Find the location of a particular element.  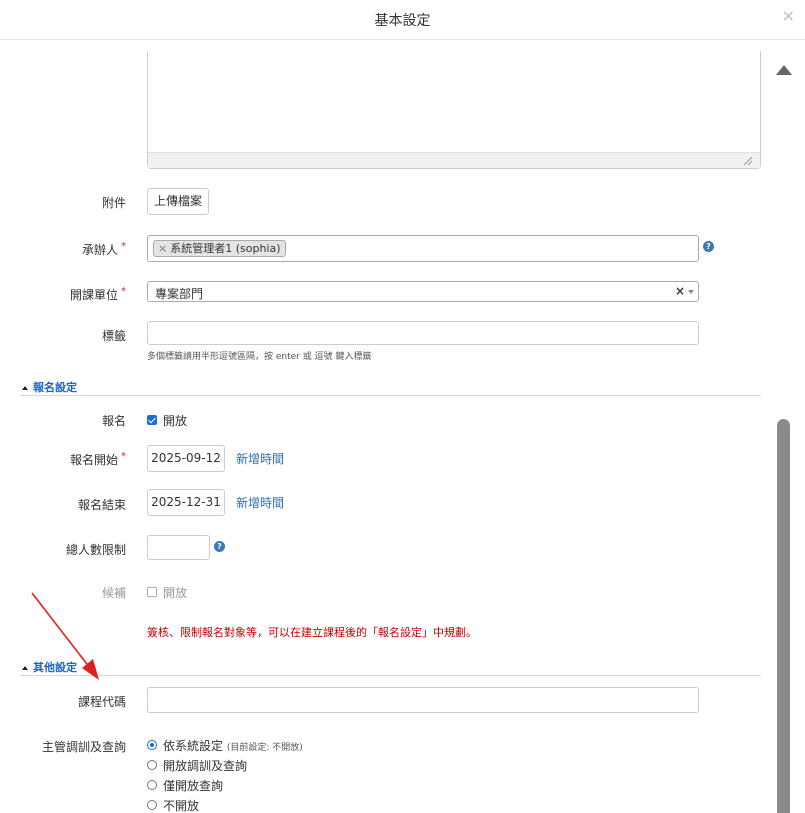

enroll-checkbox-label: 開放 is located at coordinates (175, 421).